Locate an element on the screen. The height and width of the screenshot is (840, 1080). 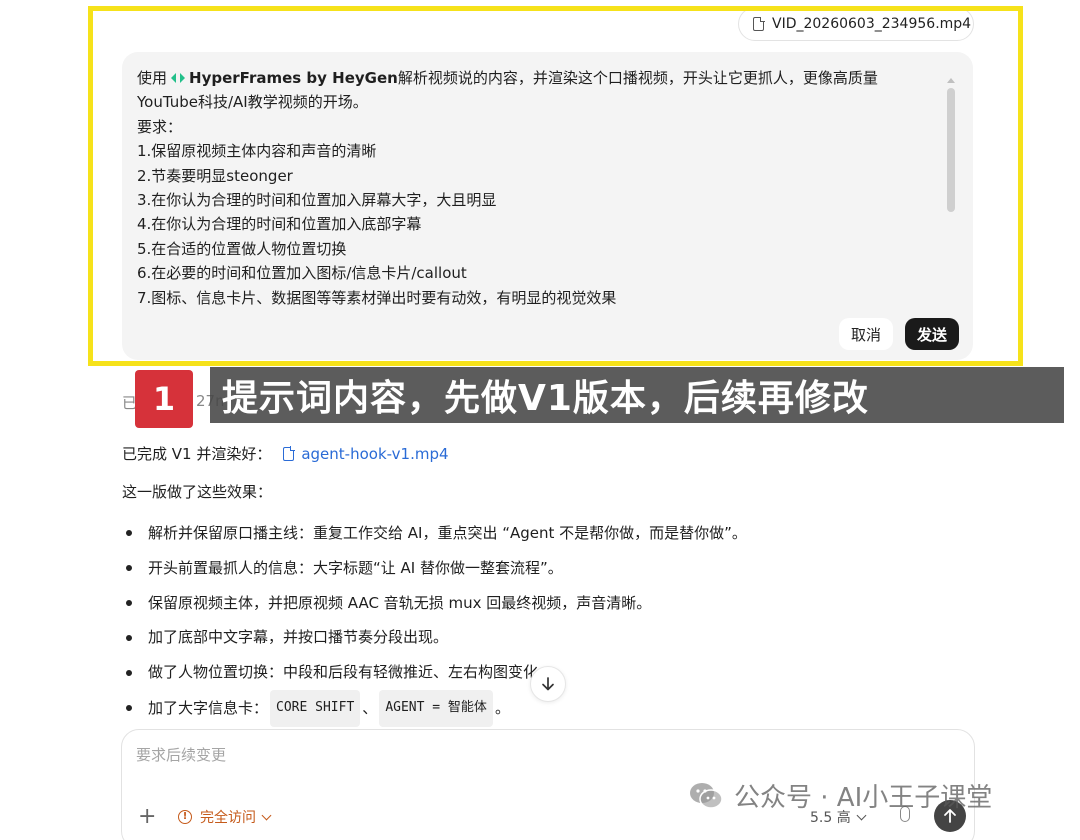
access-mode-select: ! 完全访问 is located at coordinates (225, 817).